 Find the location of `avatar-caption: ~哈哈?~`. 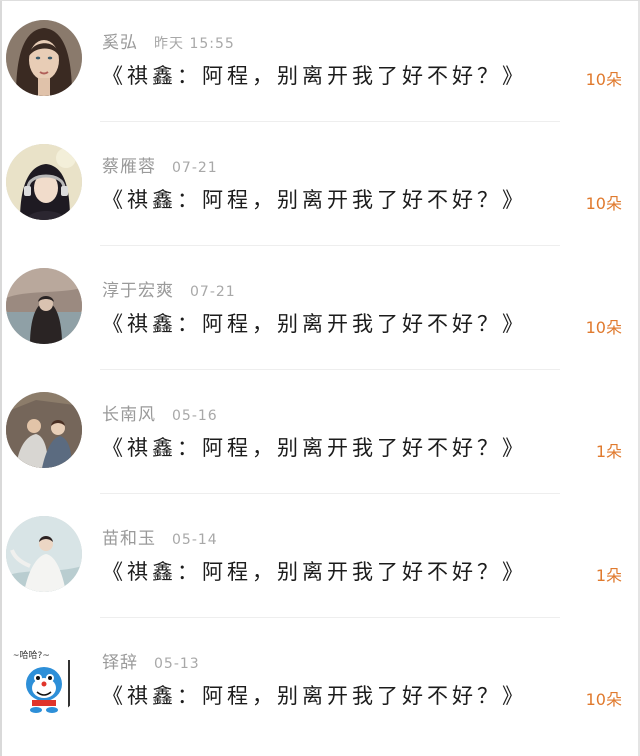

avatar-caption: ~哈哈?~ is located at coordinates (31, 655).